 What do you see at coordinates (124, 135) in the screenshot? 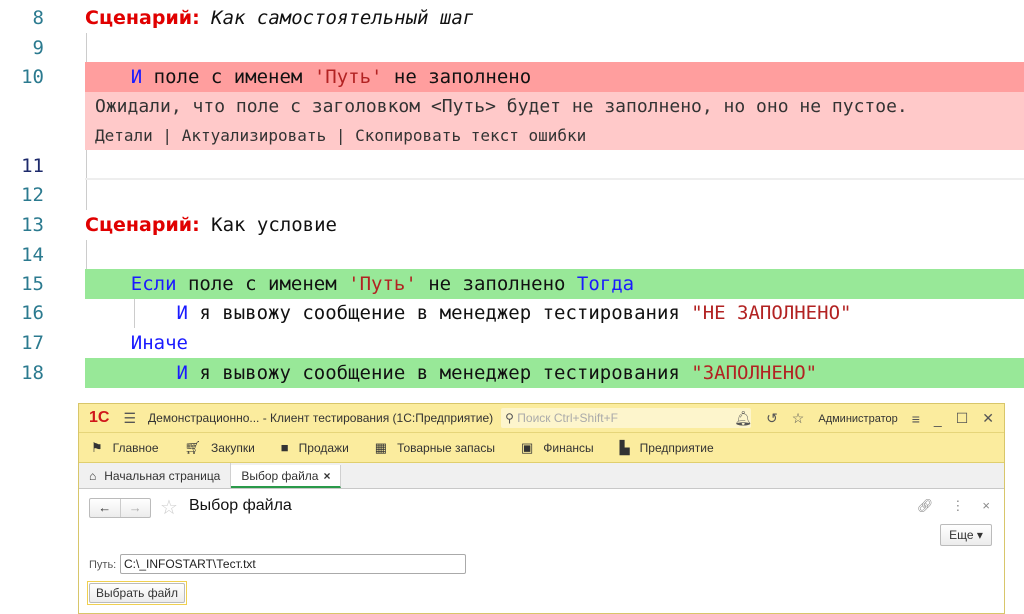
I see `details-link: Детали` at bounding box center [124, 135].